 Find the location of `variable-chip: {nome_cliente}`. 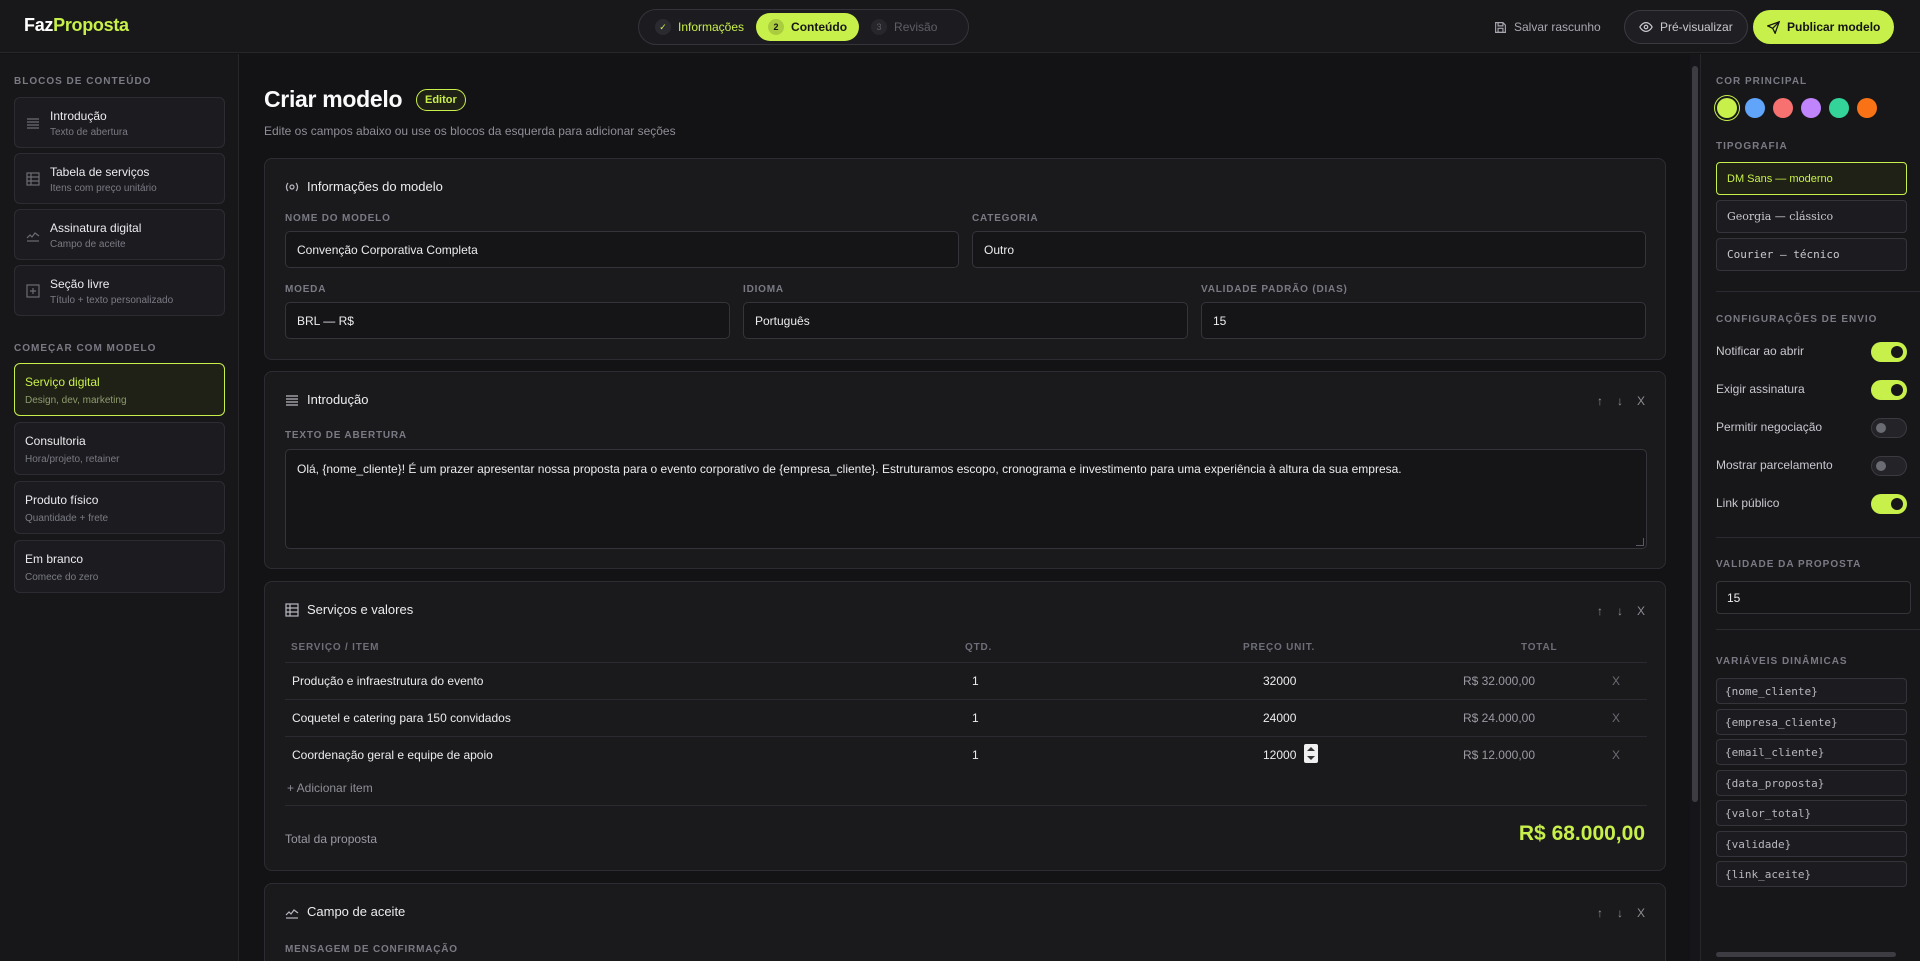

variable-chip: {nome_cliente} is located at coordinates (1811, 691).